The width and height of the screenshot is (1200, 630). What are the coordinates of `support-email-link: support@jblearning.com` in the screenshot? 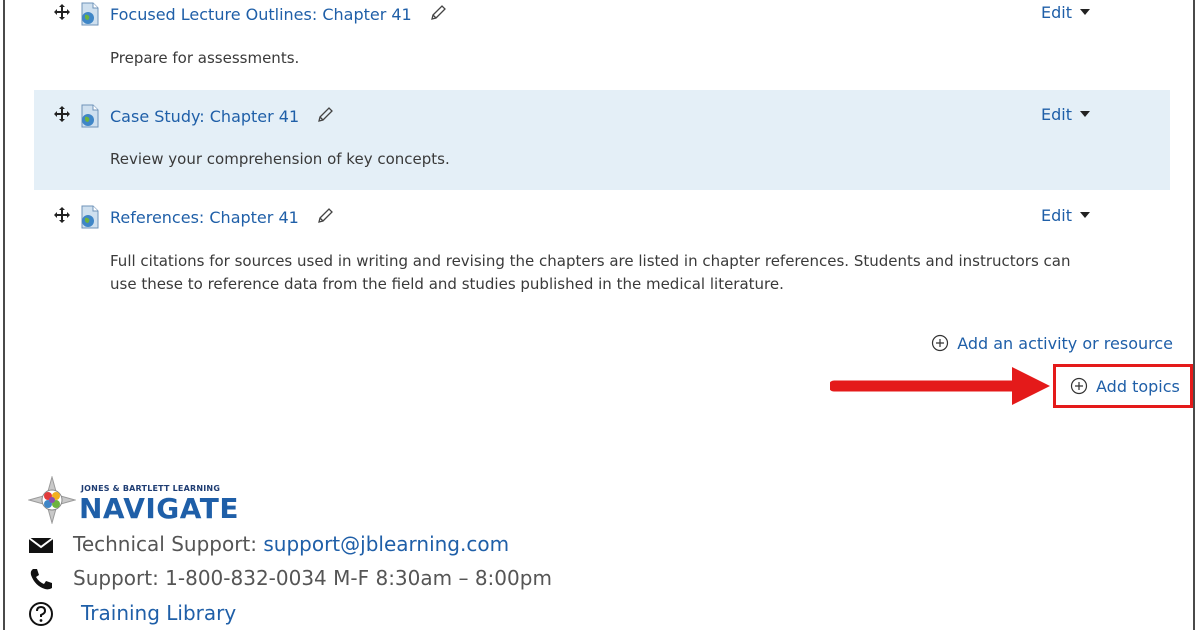 It's located at (386, 544).